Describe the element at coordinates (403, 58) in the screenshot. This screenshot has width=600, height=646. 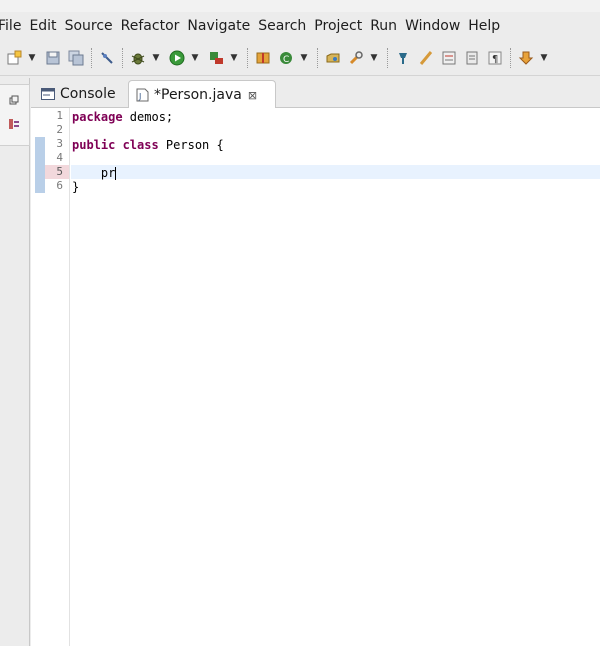
I see `toggle-mark-occurrences-icon` at that location.